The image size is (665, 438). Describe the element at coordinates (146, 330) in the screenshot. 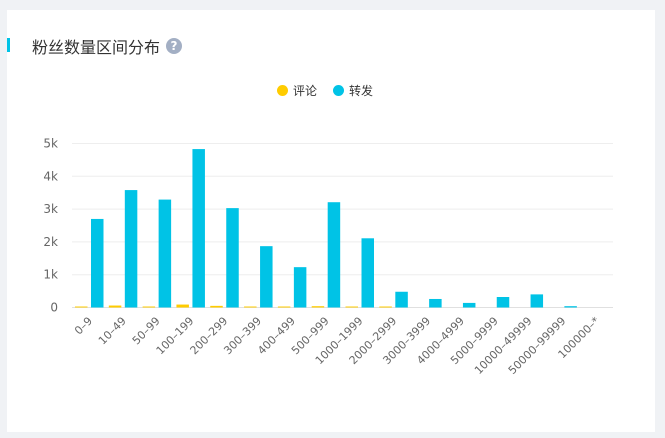

I see `x-tick-label: 50–99` at that location.